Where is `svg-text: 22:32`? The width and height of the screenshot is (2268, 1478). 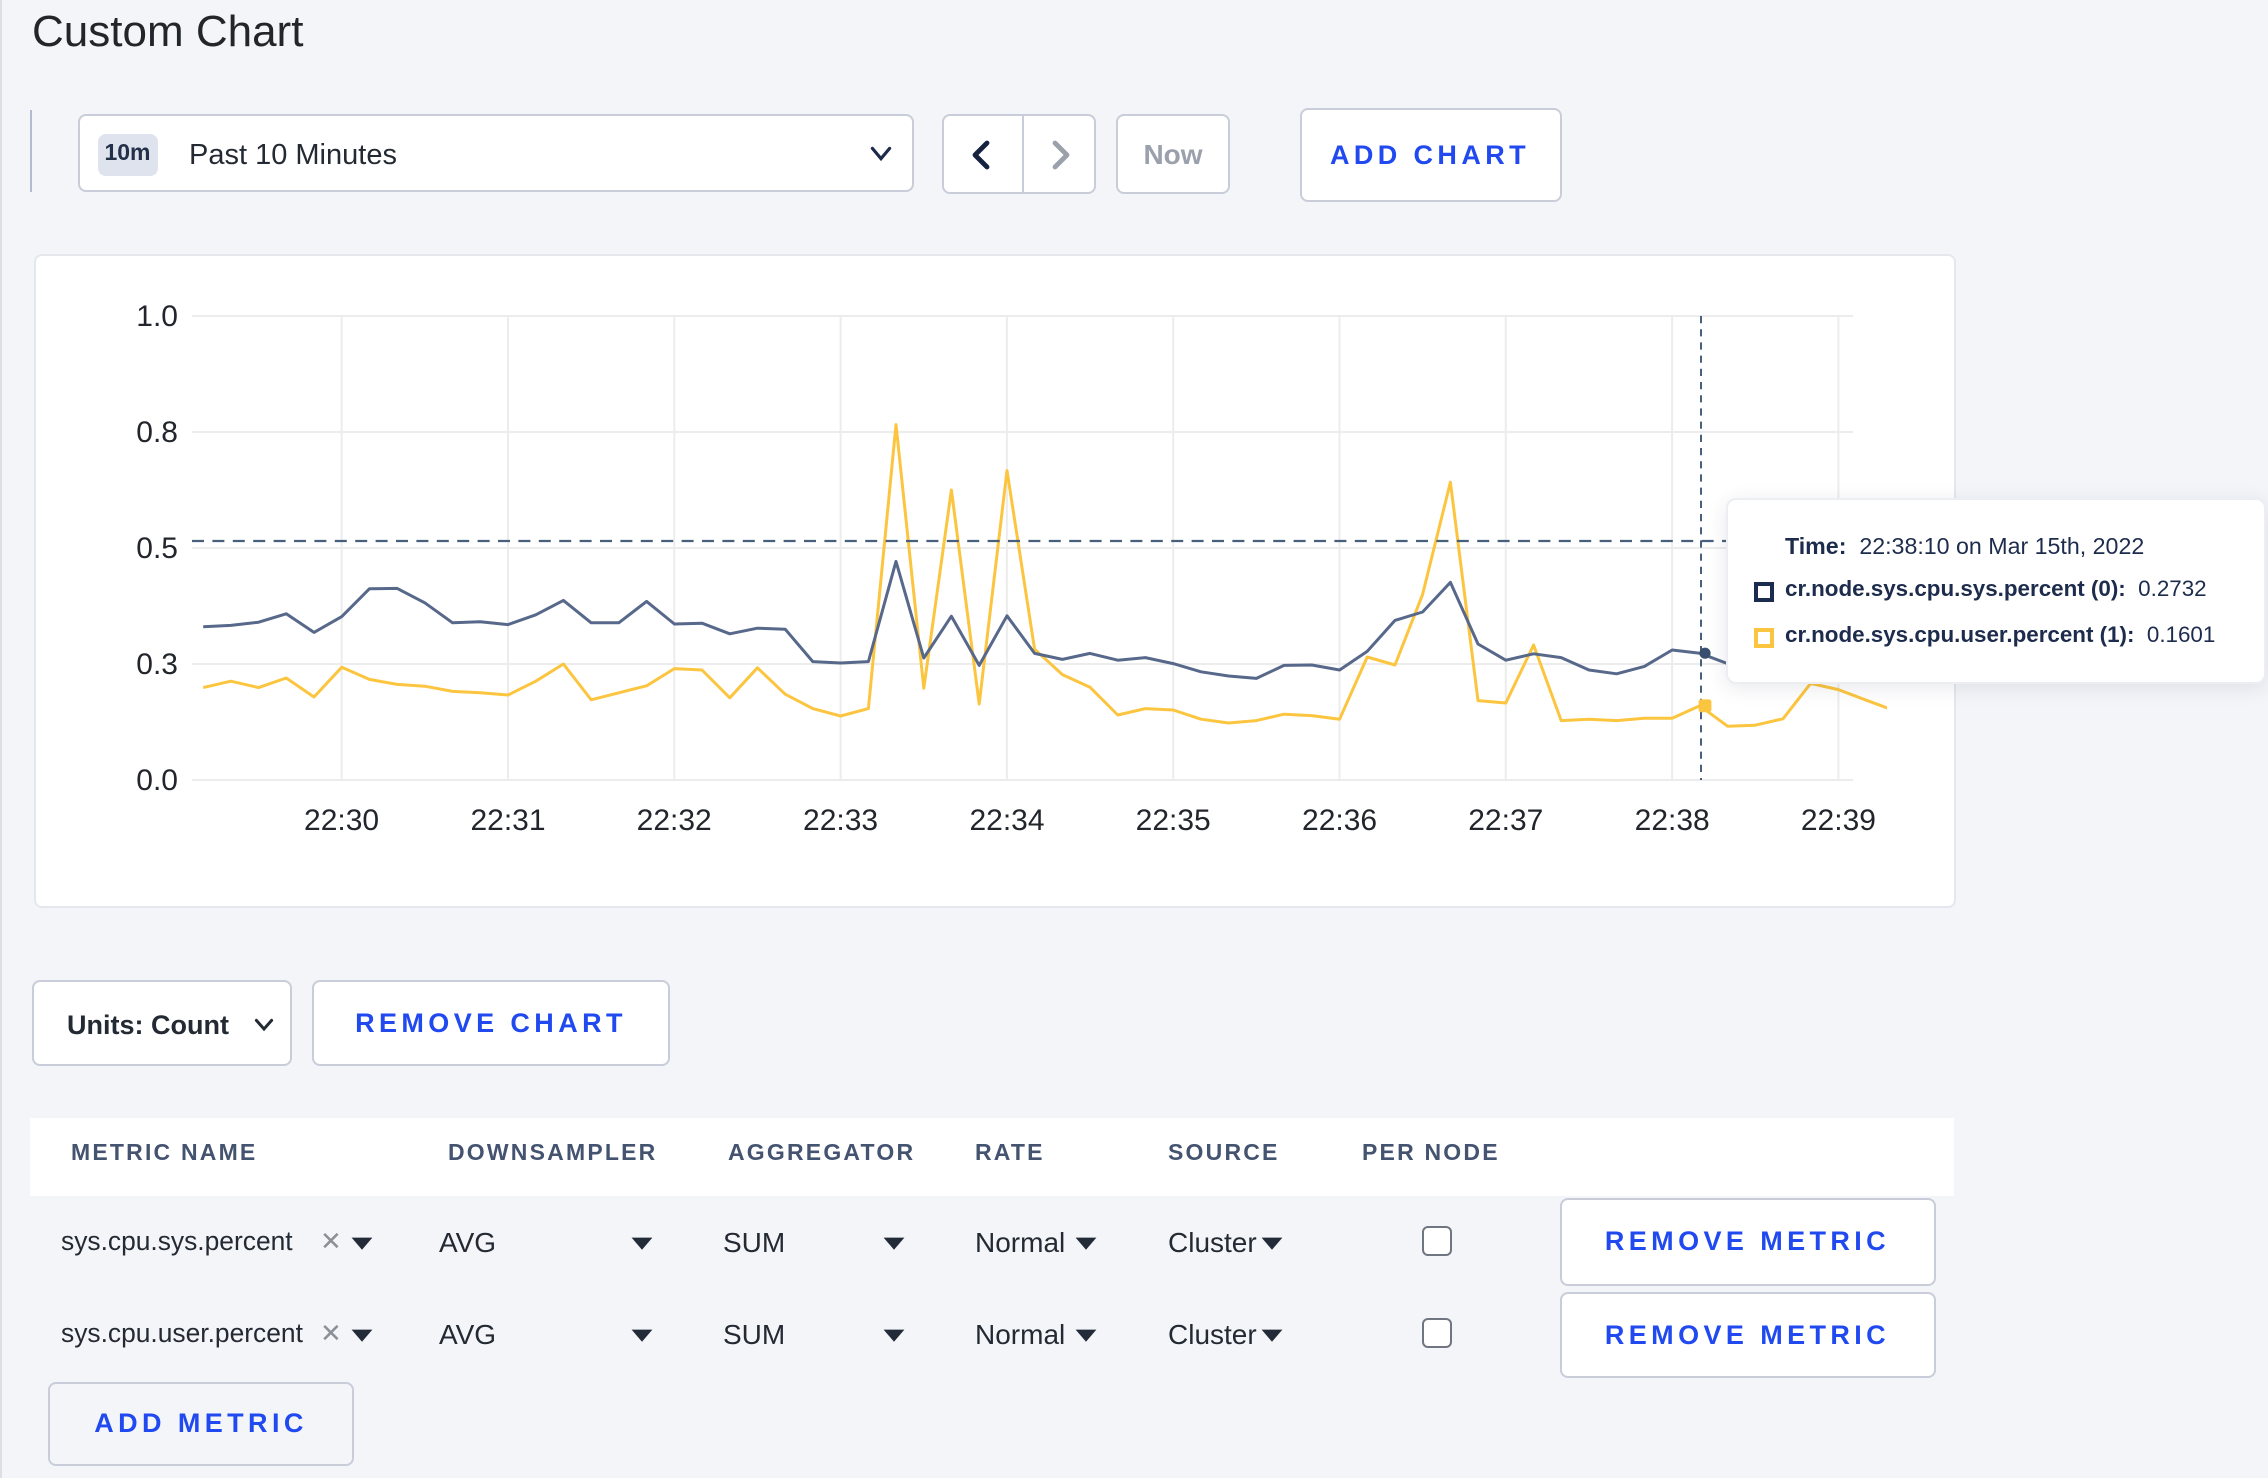 svg-text: 22:32 is located at coordinates (673, 820).